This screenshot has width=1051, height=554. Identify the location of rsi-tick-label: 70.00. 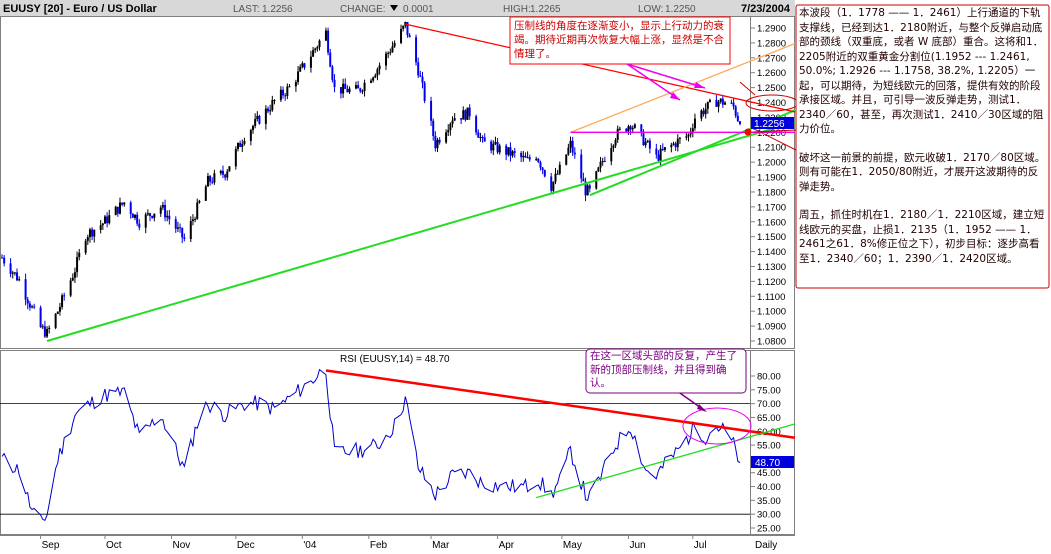
(769, 404).